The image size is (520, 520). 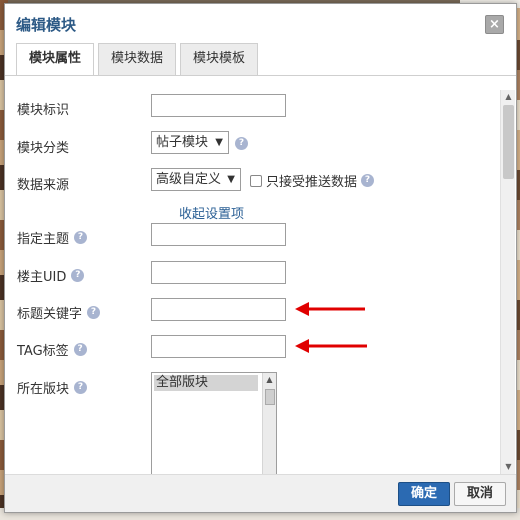 I want to click on author-uid-input, so click(x=218, y=272).